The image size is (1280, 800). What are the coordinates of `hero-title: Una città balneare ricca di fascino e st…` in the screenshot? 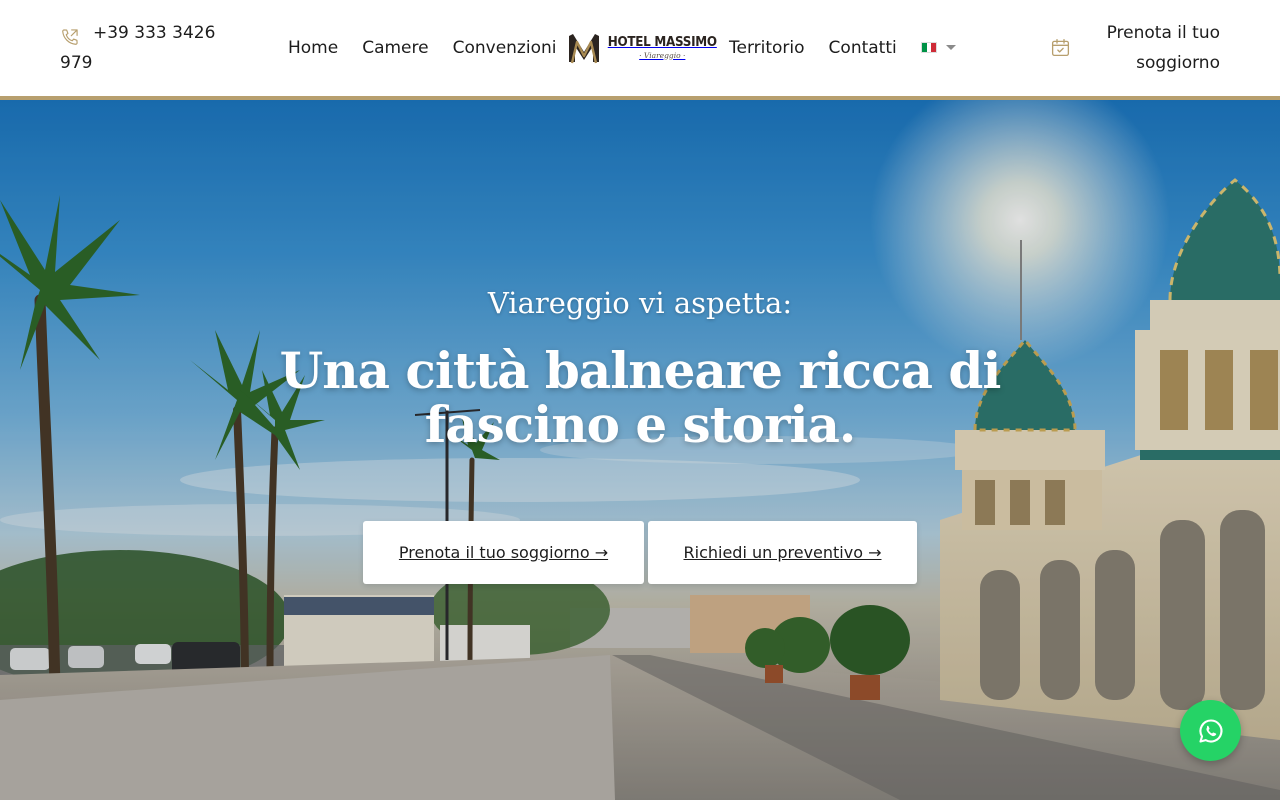 It's located at (640, 397).